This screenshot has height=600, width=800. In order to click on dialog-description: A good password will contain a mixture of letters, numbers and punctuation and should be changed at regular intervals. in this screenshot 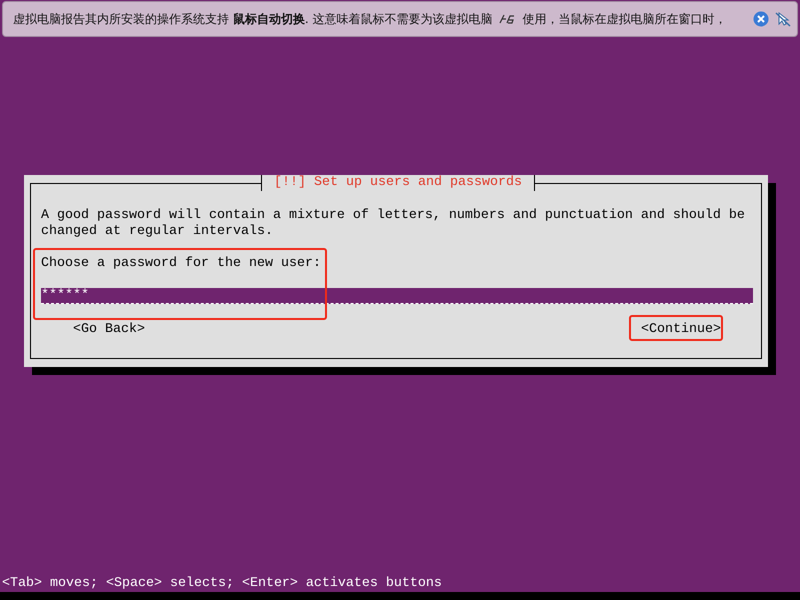, I will do `click(393, 224)`.